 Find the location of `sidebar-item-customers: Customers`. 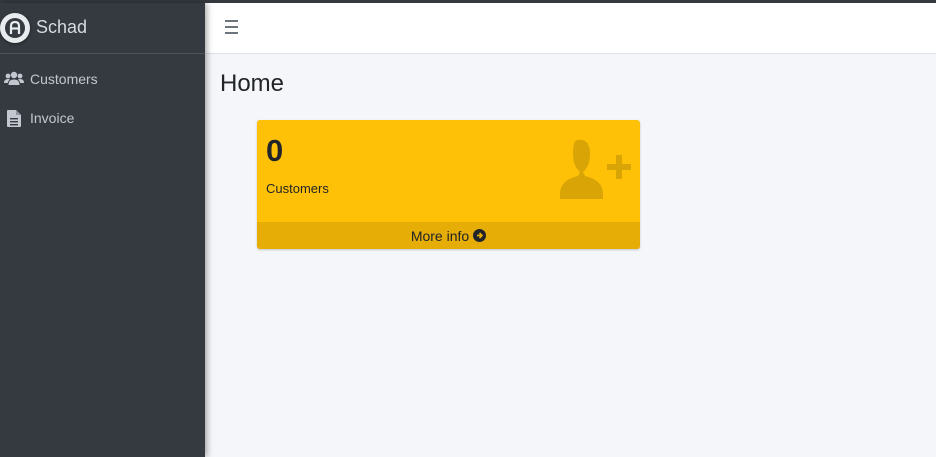

sidebar-item-customers: Customers is located at coordinates (102, 79).